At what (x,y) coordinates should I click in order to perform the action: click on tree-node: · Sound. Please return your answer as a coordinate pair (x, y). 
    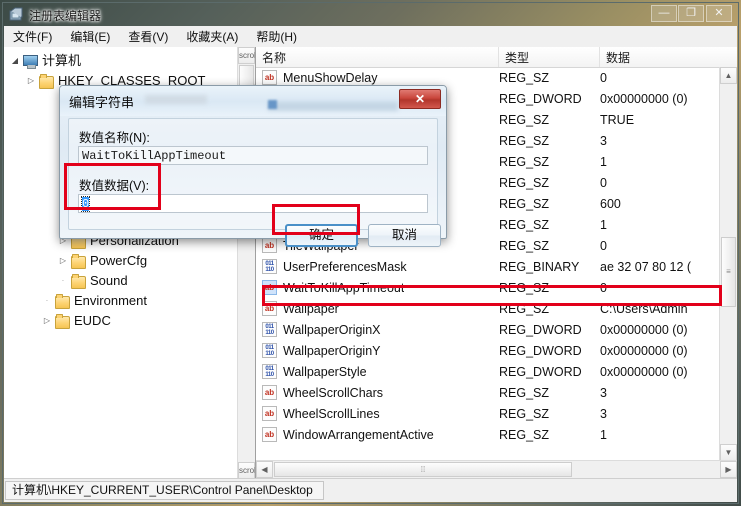
    Looking at the image, I should click on (121, 281).